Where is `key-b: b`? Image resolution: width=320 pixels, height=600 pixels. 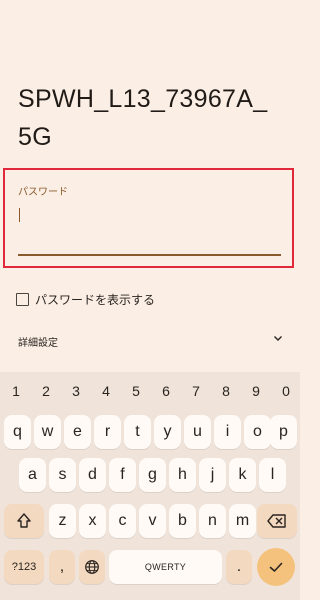 key-b: b is located at coordinates (182, 521).